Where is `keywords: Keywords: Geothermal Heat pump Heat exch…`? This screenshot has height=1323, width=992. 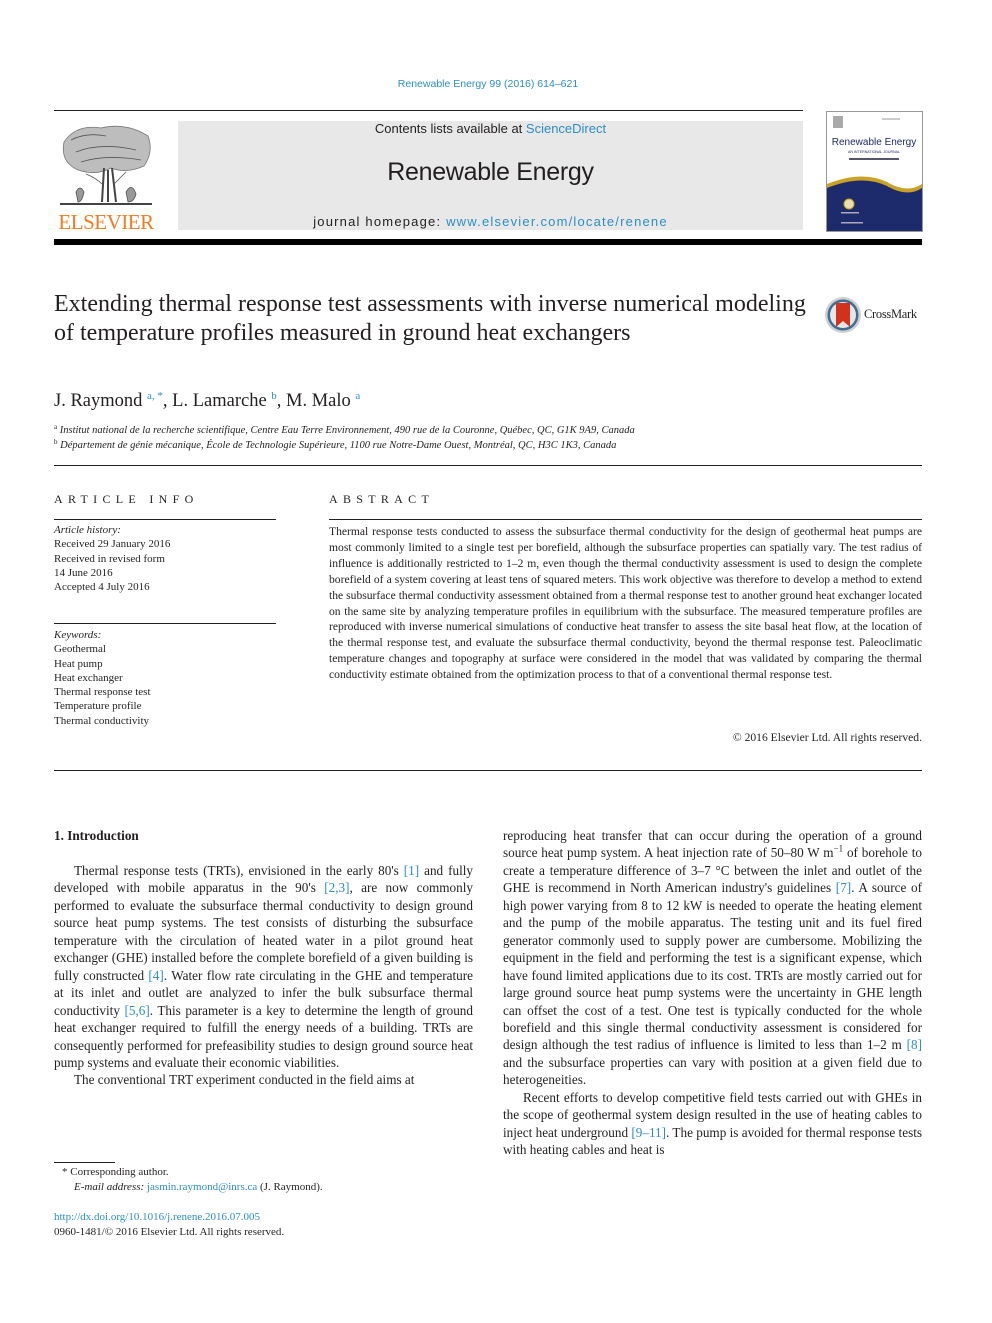
keywords: Keywords: Geothermal Heat pump Heat exch… is located at coordinates (169, 678).